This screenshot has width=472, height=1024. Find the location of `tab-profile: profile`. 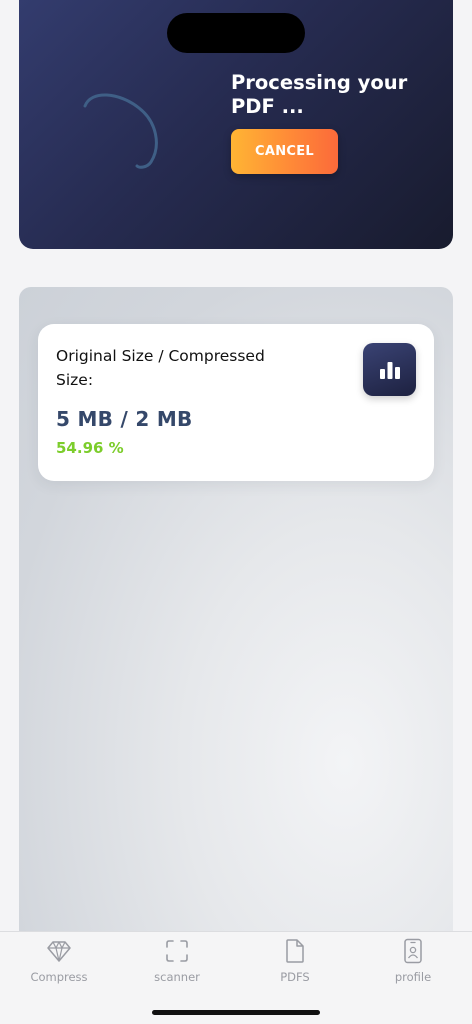

tab-profile: profile is located at coordinates (413, 963).